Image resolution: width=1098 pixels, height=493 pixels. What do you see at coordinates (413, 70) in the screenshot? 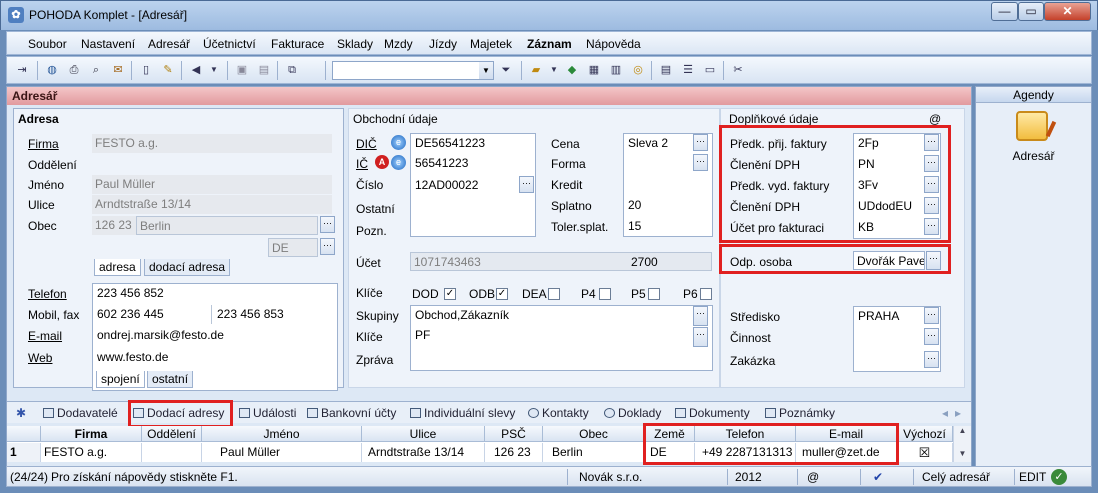
I see `quick-filter-combo: ▼` at bounding box center [413, 70].